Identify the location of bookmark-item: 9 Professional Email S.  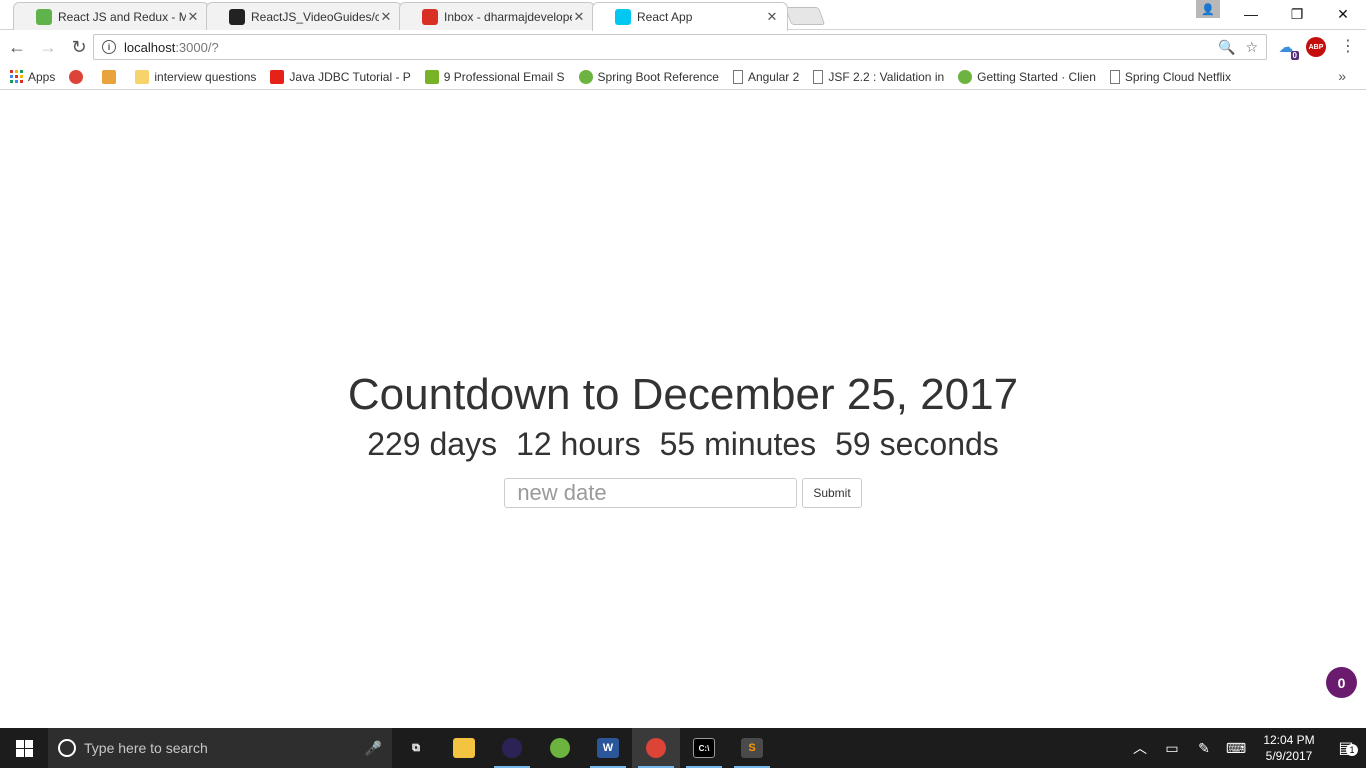
(494, 76).